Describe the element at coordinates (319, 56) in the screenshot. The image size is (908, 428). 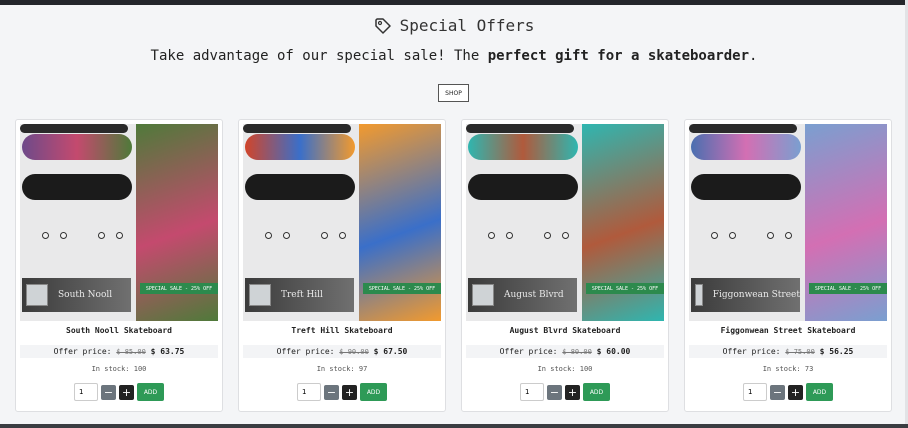
I see `subtitle-text: Take advantage of our special sale! The` at that location.